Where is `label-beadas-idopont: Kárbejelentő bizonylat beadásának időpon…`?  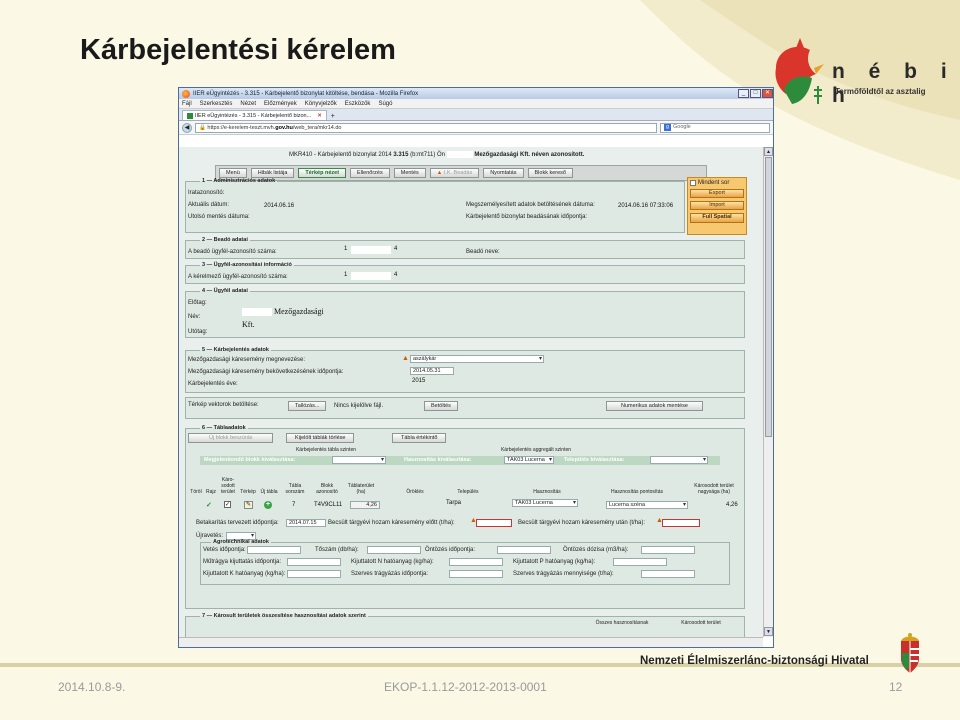
label-beadas-idopont: Kárbejelentő bizonylat beadásának időpon… is located at coordinates (527, 217).